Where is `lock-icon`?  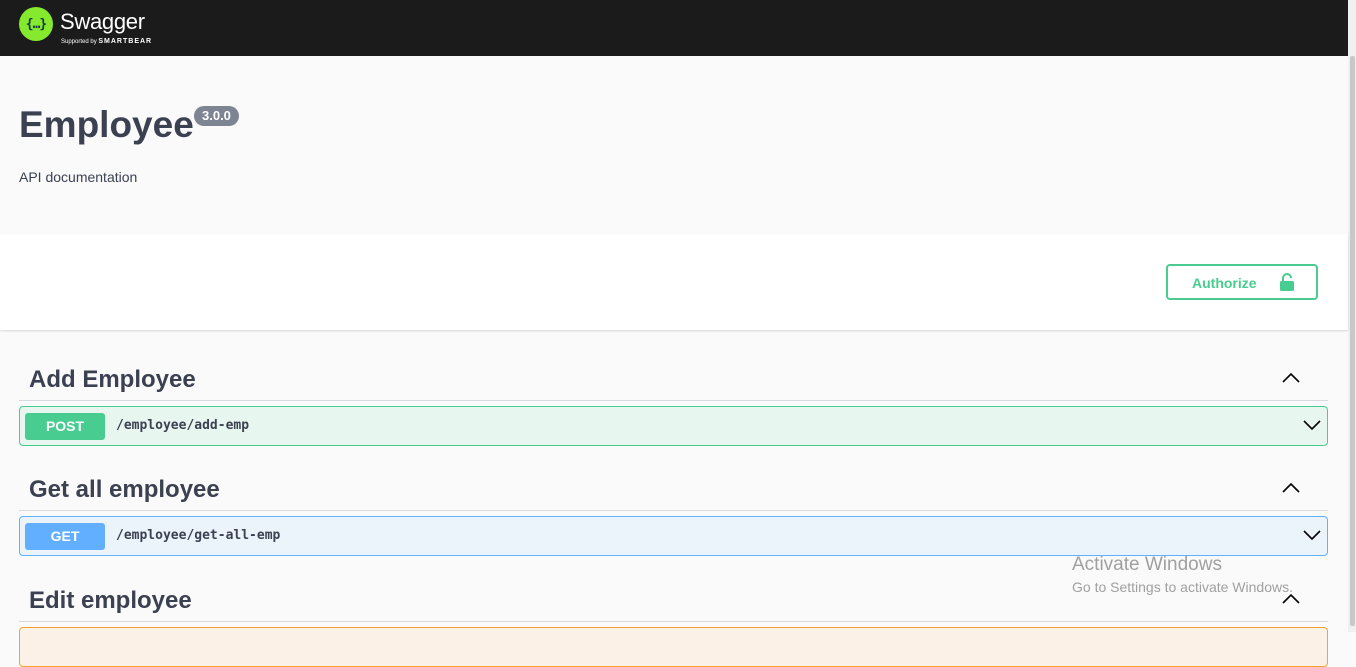 lock-icon is located at coordinates (1287, 283).